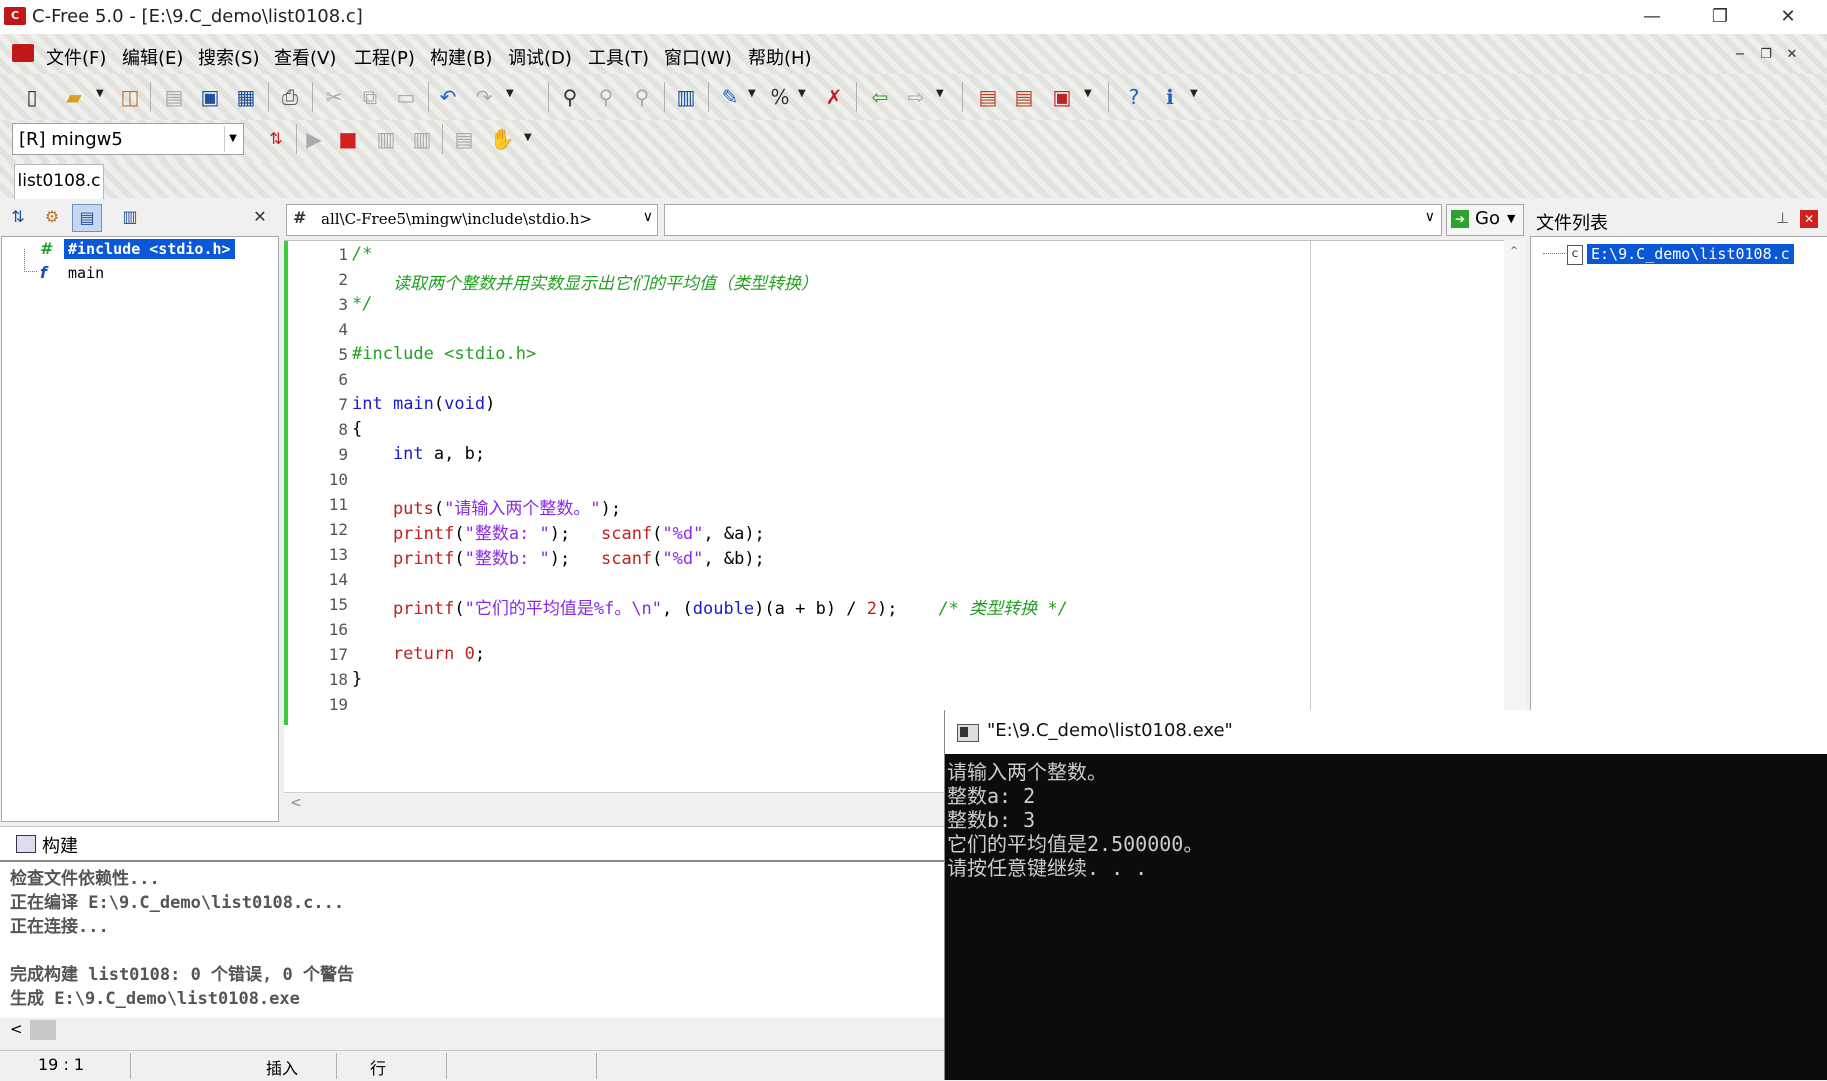 Image resolution: width=1827 pixels, height=1081 pixels. I want to click on find-icon: ⚲, so click(570, 97).